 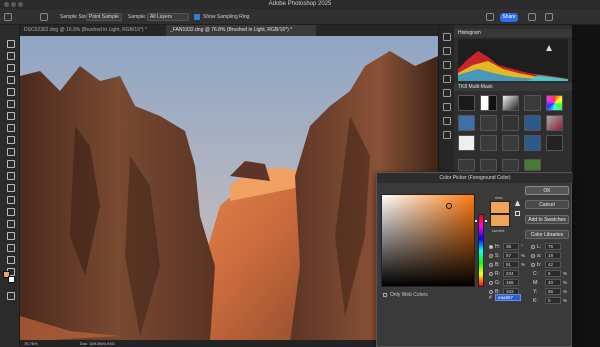 I want to click on color-libraries-button: Color Libraries, so click(x=547, y=234).